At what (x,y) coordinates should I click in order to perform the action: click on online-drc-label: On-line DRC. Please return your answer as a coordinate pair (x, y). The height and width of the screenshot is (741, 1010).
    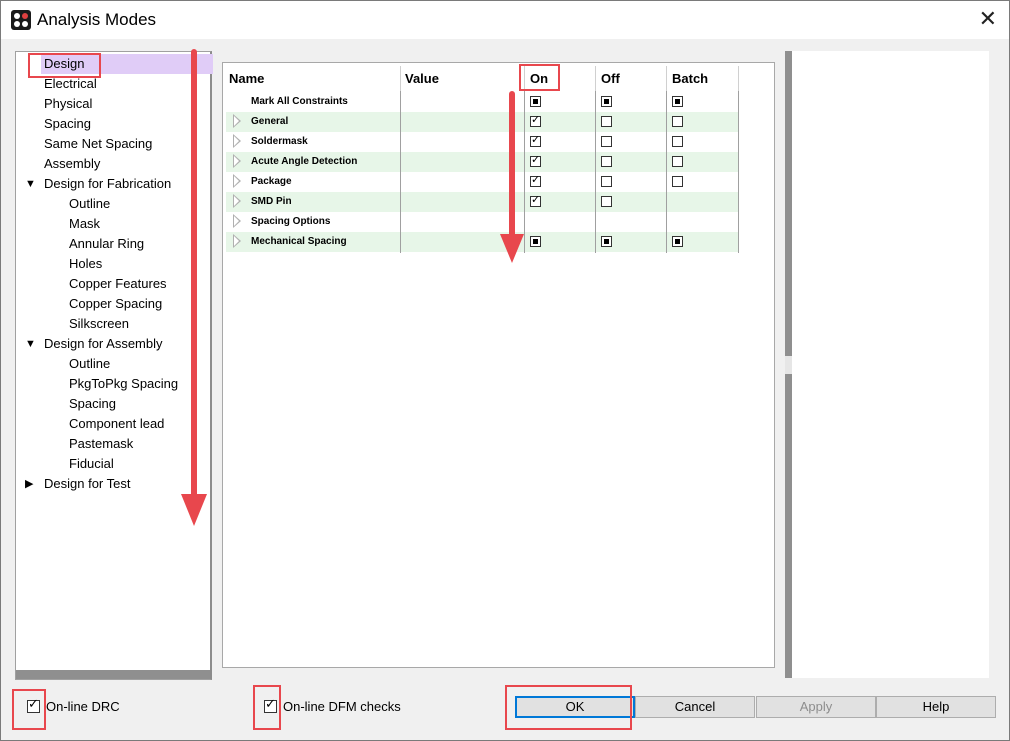
    Looking at the image, I should click on (83, 706).